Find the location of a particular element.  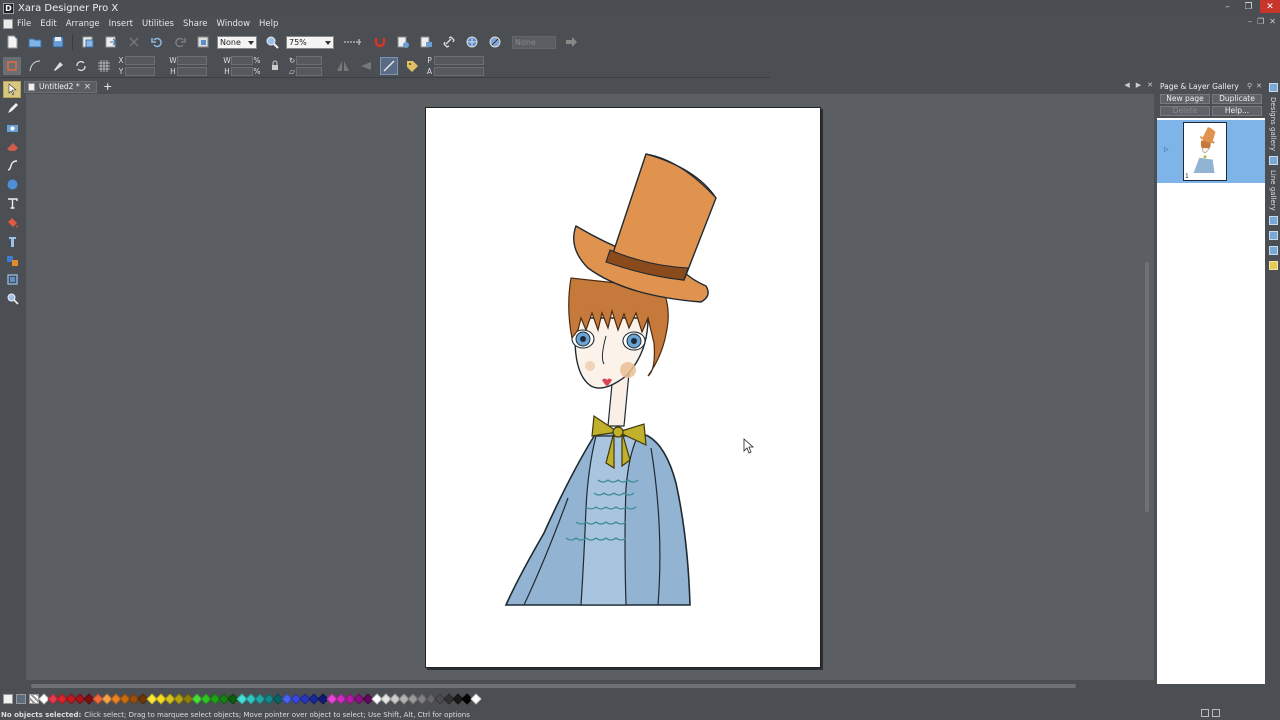

horizontal-scrollbar is located at coordinates (590, 686).